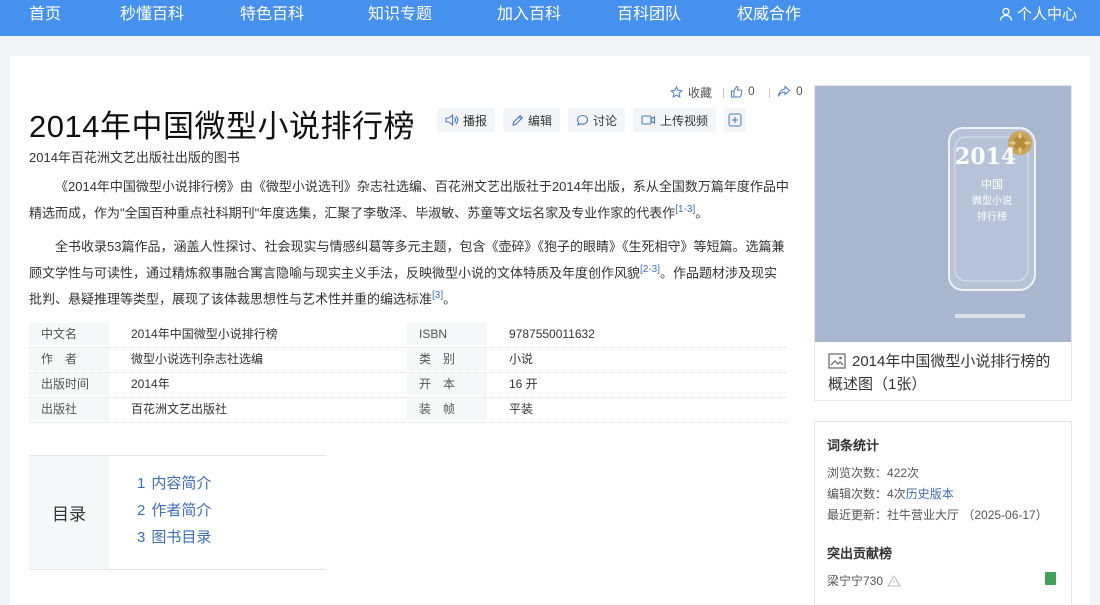 This screenshot has width=1100, height=605. What do you see at coordinates (857, 515) in the screenshot?
I see `stats-label: 最近更新：` at bounding box center [857, 515].